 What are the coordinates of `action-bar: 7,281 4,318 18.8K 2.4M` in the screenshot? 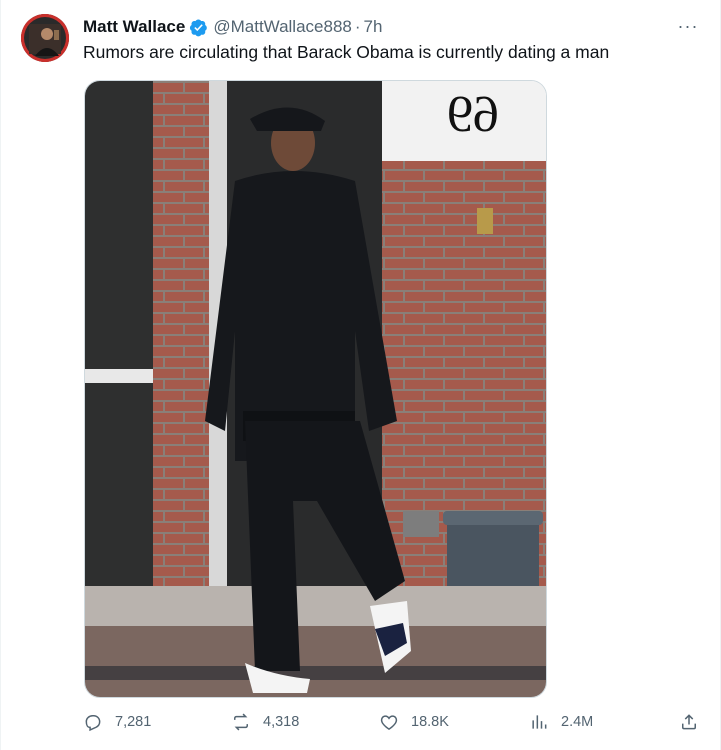 It's located at (393, 722).